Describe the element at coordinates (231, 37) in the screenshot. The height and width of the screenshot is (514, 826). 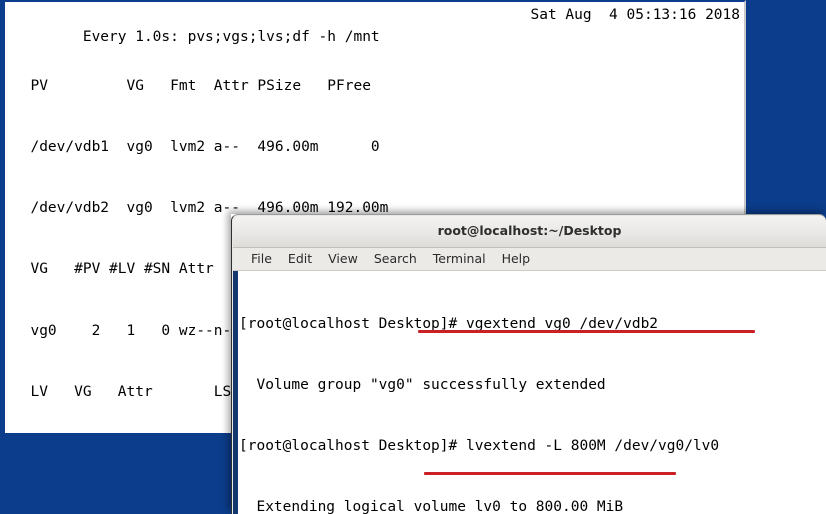
I see `watch-command-text: Every 1.0s: pvs;vgs;lvs;df -h /mnt` at that location.